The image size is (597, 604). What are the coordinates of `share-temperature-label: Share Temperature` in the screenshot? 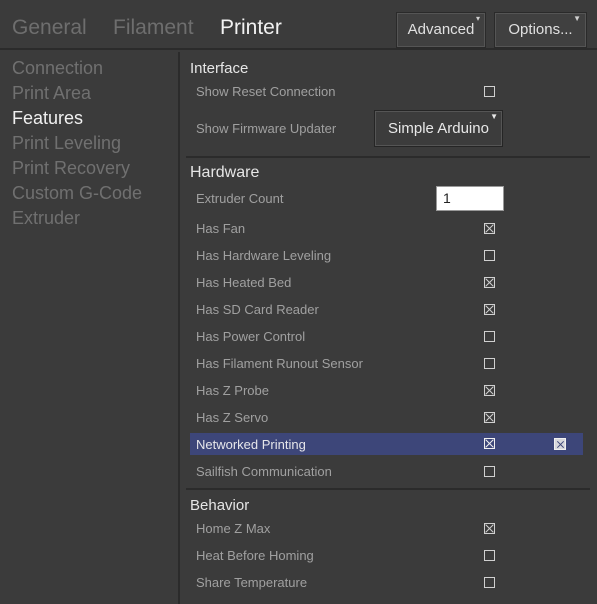 It's located at (252, 582).